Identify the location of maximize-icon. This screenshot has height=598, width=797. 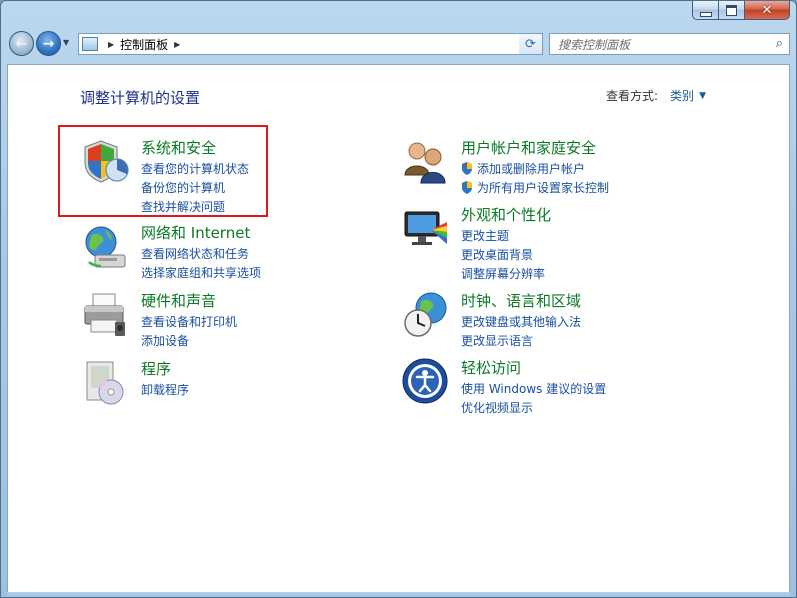
(731, 10).